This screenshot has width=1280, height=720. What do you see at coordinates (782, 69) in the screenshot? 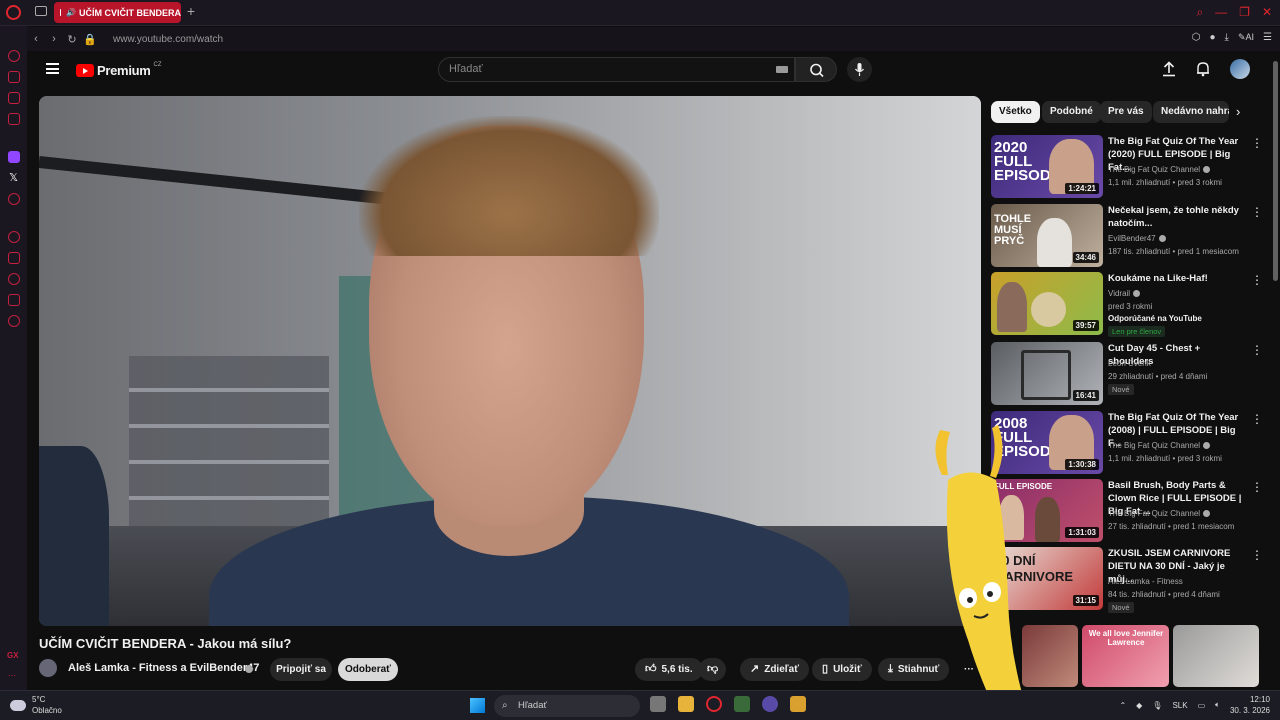
I see `keyboard-icon` at bounding box center [782, 69].